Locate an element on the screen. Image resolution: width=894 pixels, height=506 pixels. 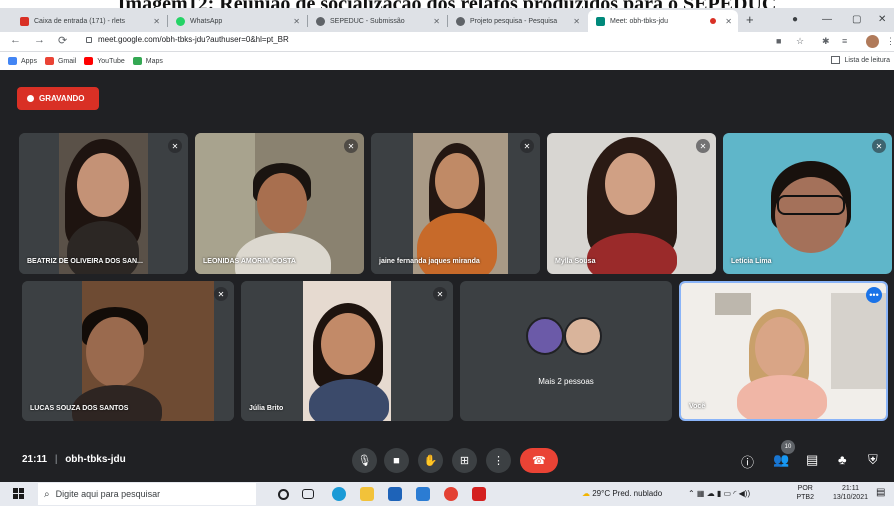
self-view-tile: ••• Você is located at coordinates (783, 351).